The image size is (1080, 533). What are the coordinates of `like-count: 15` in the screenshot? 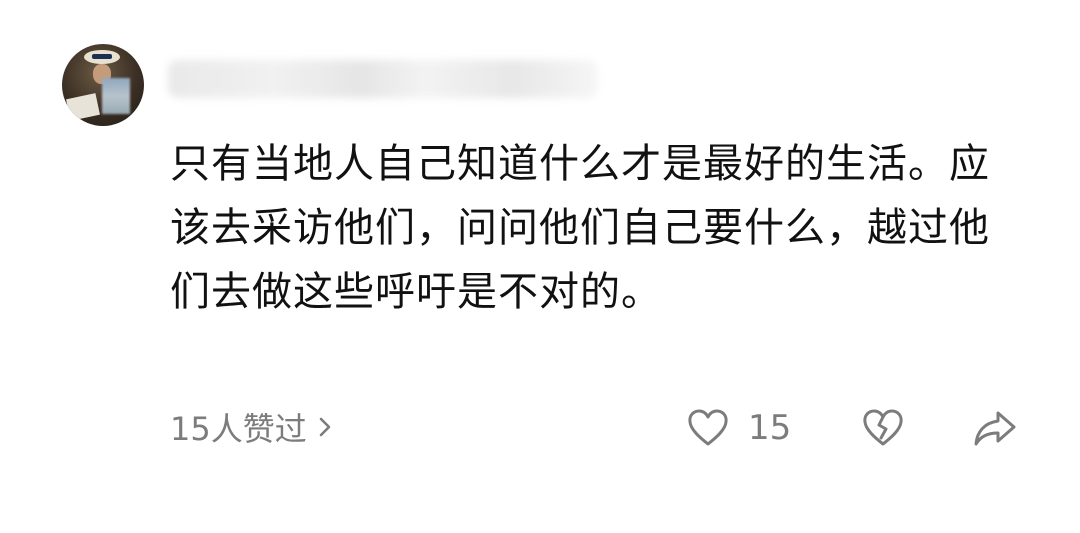 It's located at (770, 428).